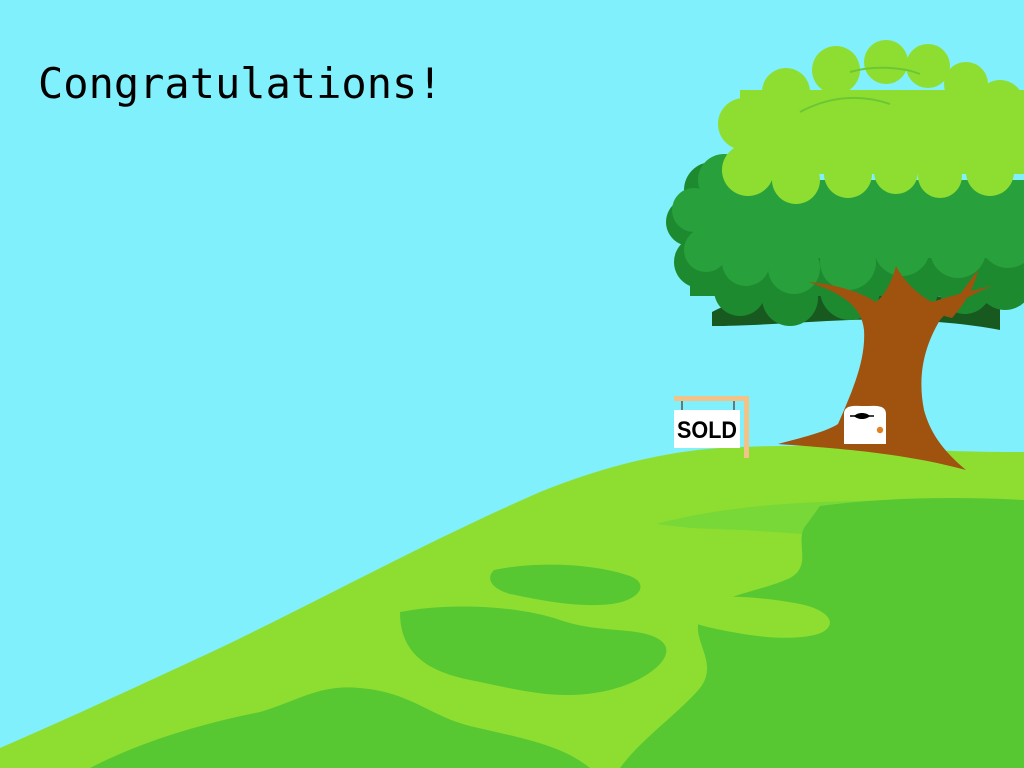 The height and width of the screenshot is (768, 1024). I want to click on sign-text: SOLD, so click(707, 430).